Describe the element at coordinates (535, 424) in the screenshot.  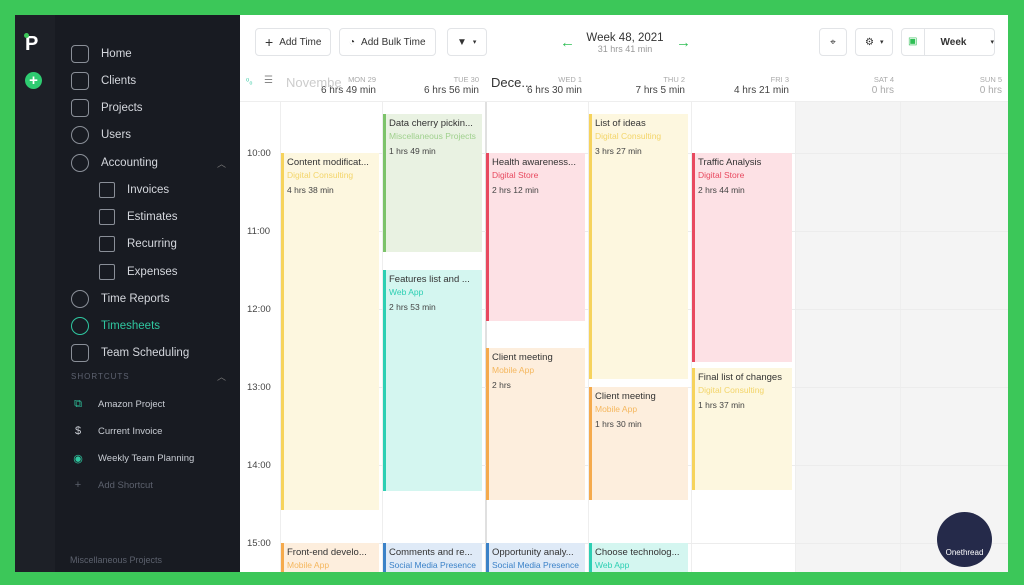
I see `time-entry: Client meeting Mobile App 2 hrs` at that location.